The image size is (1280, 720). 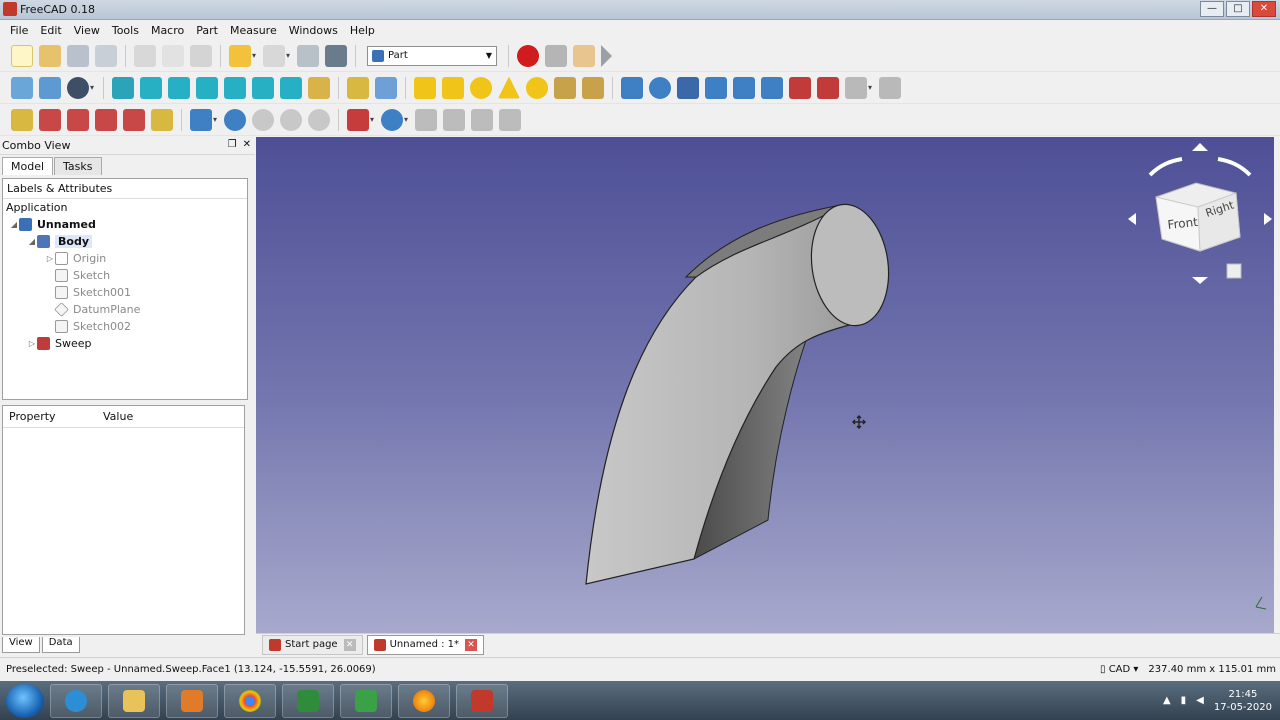 What do you see at coordinates (828, 87) in the screenshot?
I see `loft-icon` at bounding box center [828, 87].